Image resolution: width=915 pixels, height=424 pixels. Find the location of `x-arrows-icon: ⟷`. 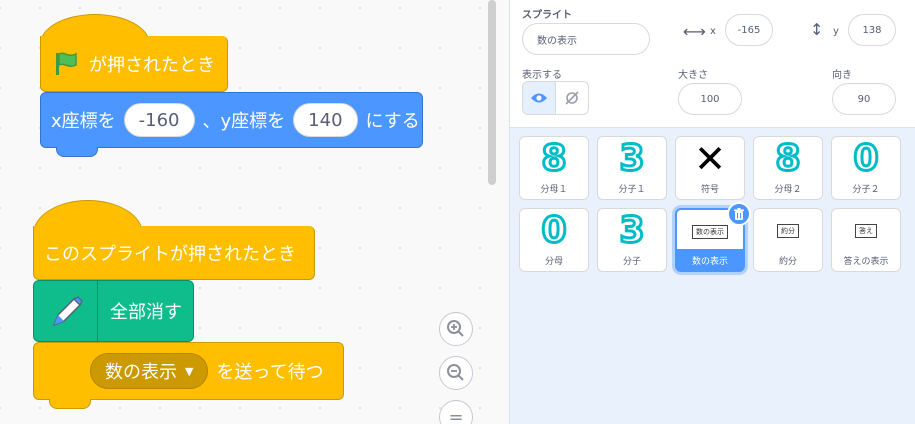

x-arrows-icon: ⟷ is located at coordinates (694, 31).